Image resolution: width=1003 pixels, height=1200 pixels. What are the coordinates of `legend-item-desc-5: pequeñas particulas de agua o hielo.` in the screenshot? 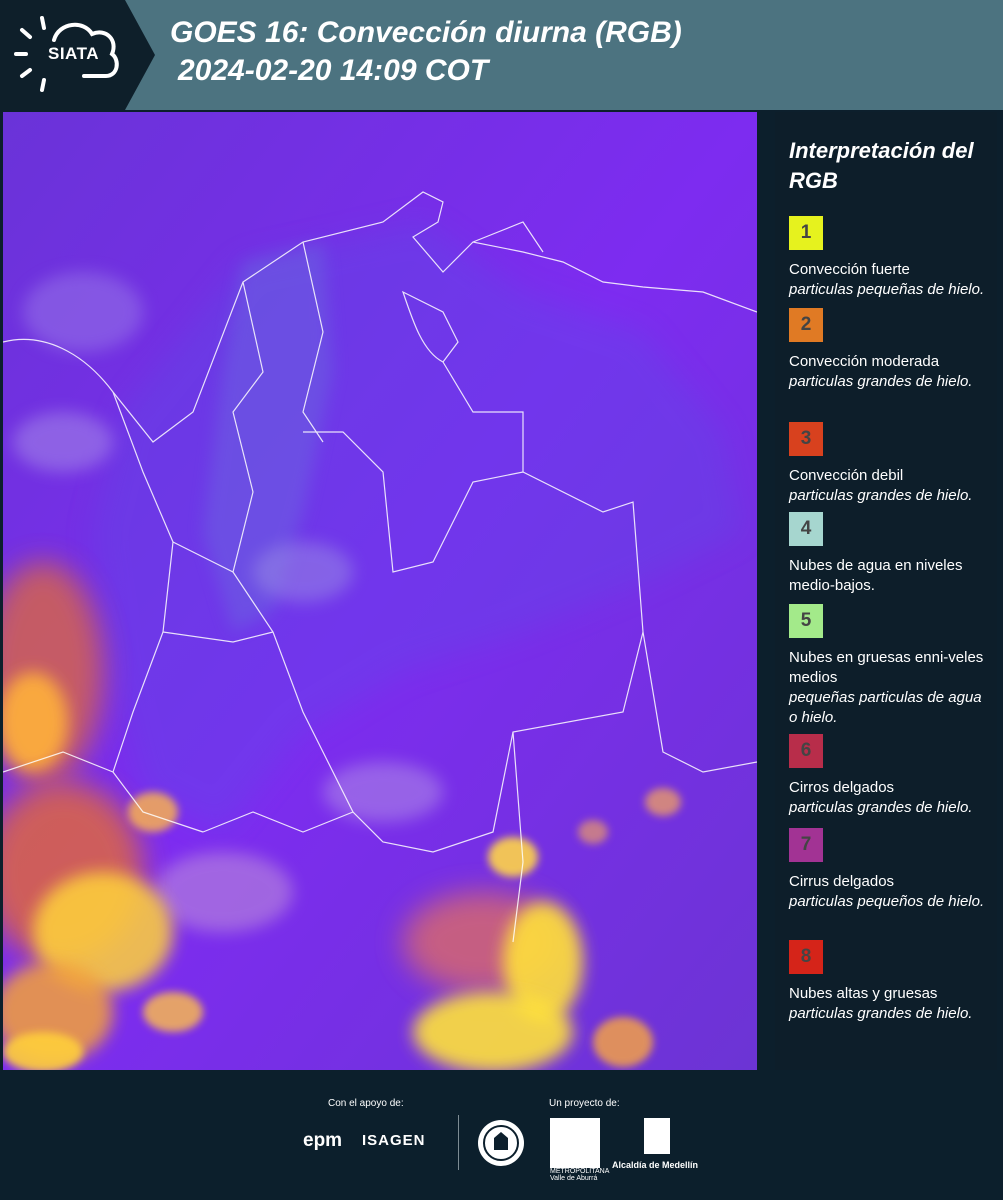 It's located at (885, 707).